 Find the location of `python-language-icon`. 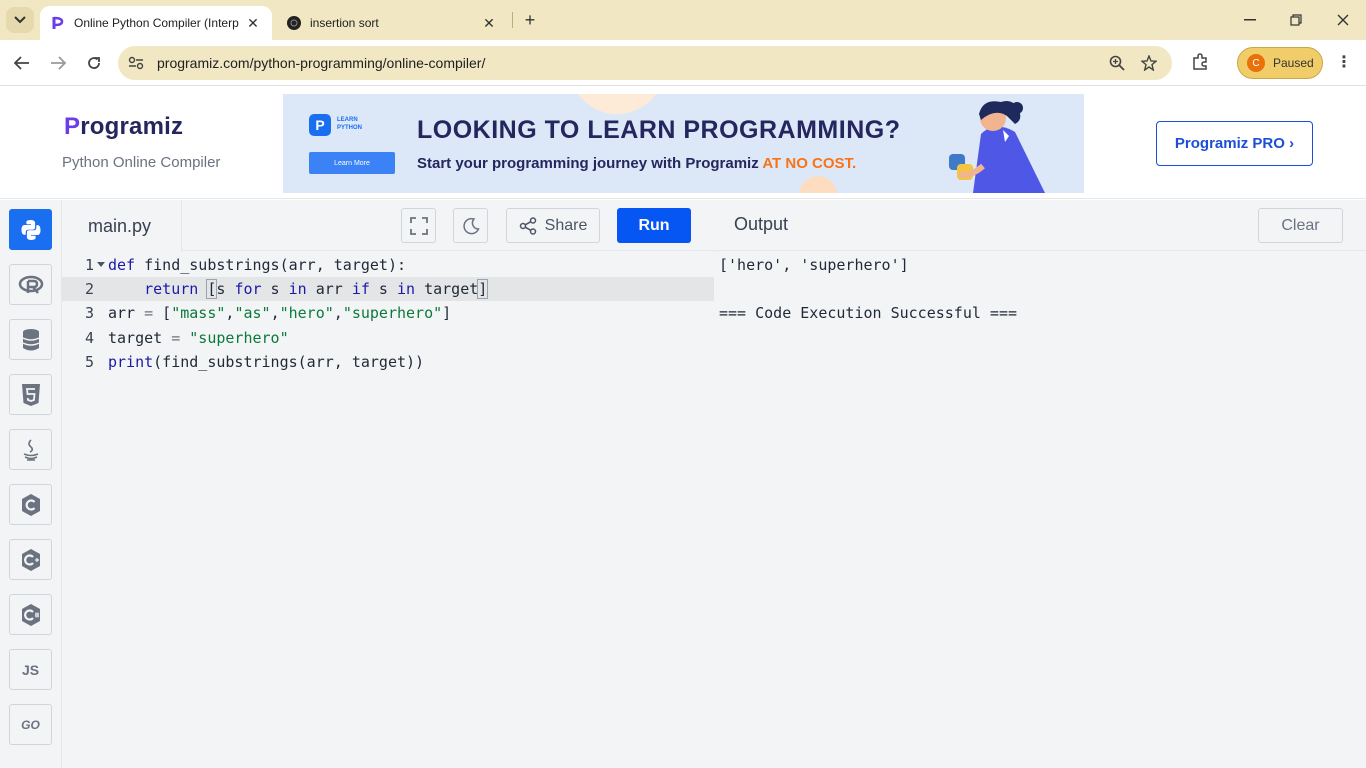

python-language-icon is located at coordinates (30, 229).